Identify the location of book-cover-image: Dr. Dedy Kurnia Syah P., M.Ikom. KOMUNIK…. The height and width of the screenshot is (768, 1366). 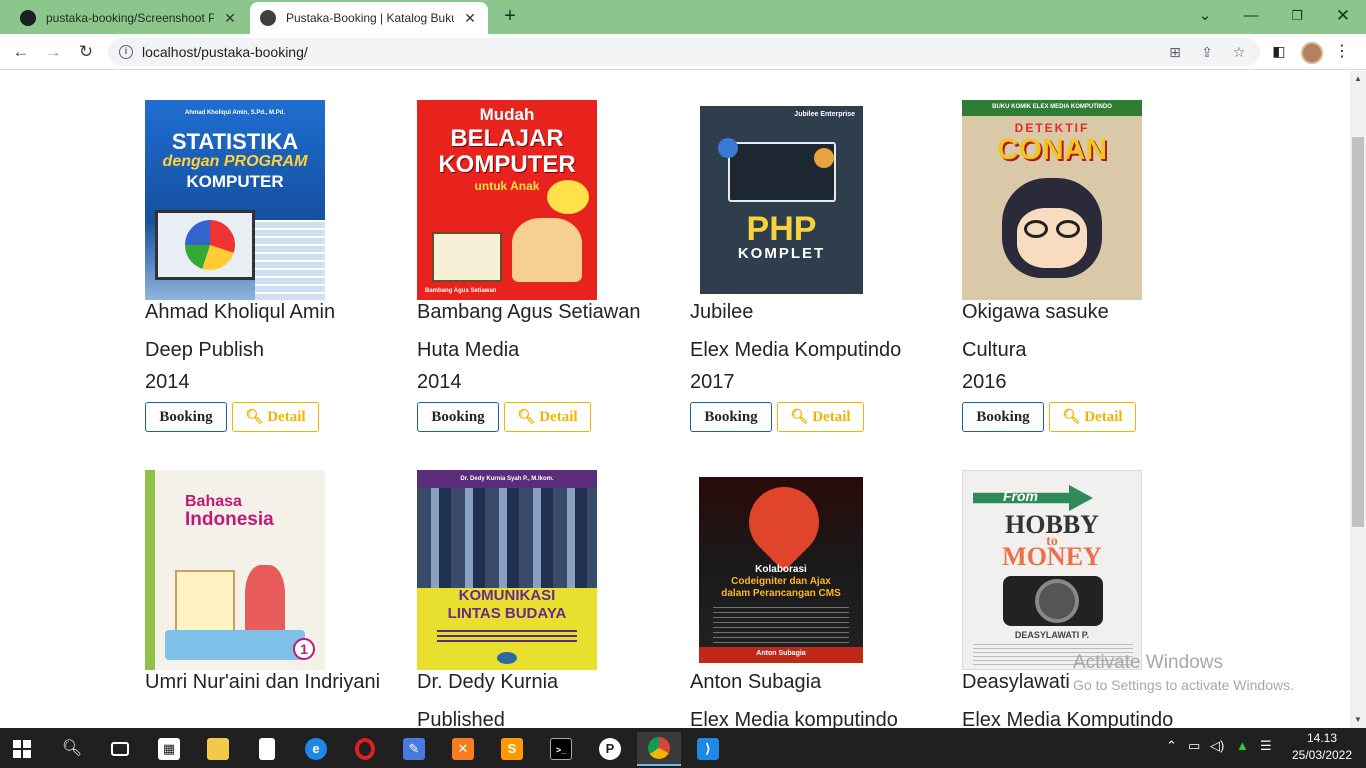
(507, 570).